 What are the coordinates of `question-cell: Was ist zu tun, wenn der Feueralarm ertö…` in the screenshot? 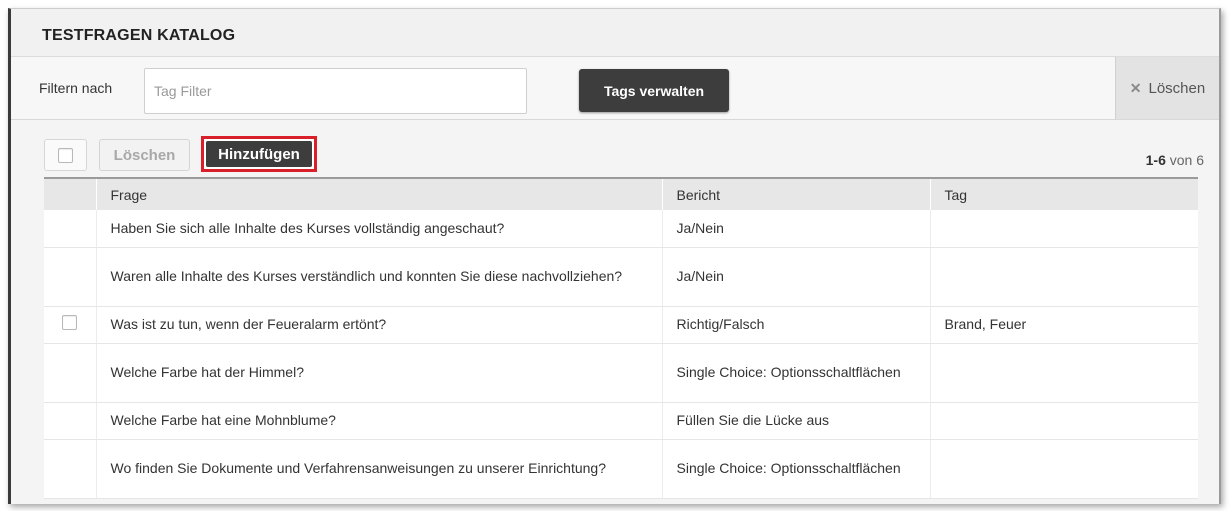 It's located at (379, 325).